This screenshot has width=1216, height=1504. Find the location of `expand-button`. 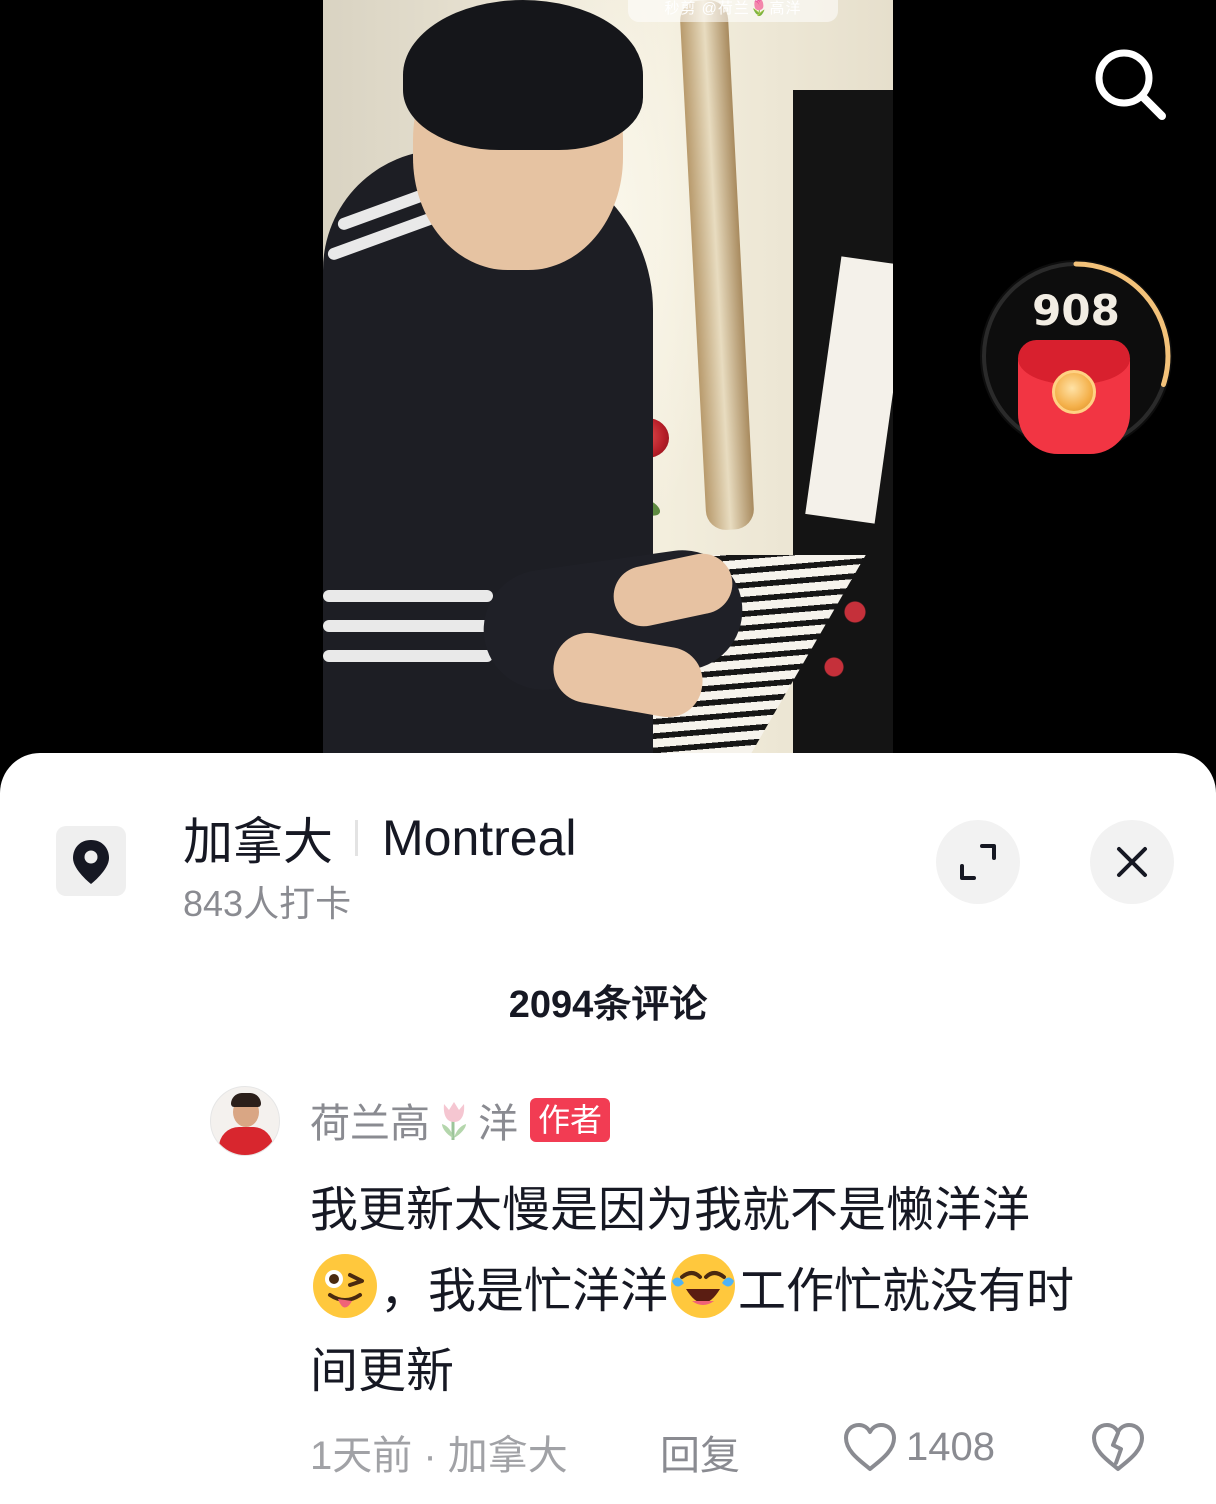

expand-button is located at coordinates (978, 862).